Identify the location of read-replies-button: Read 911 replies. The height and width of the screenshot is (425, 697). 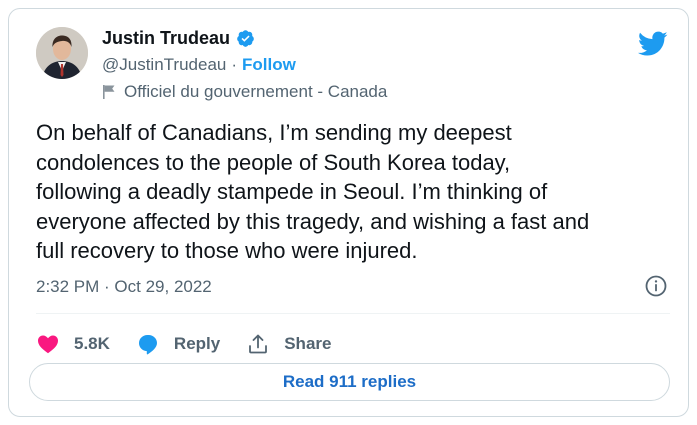
(349, 382).